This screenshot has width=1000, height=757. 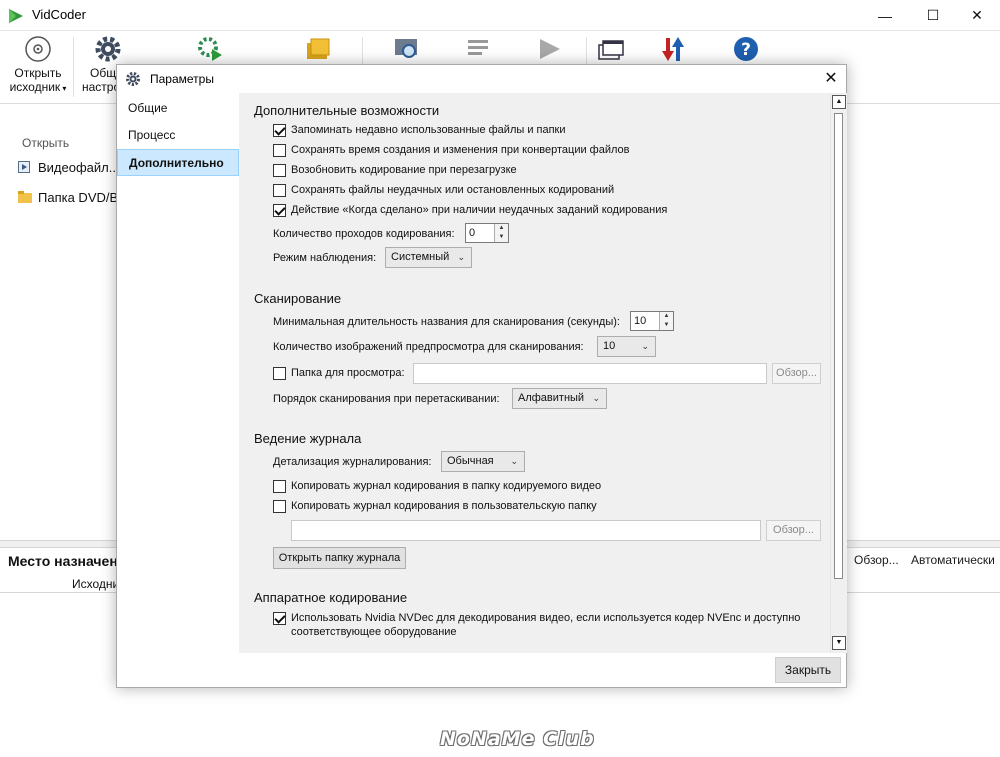 I want to click on section-title-hardware: Аппаратное кодирование, so click(x=331, y=597).